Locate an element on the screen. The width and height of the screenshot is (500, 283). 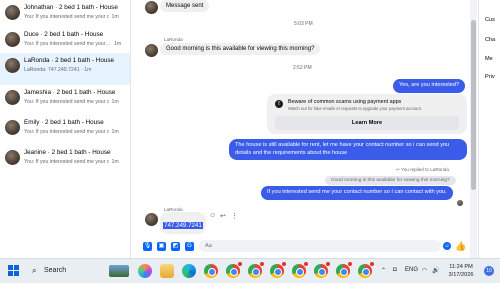
edge-icon is located at coordinates (189, 271).